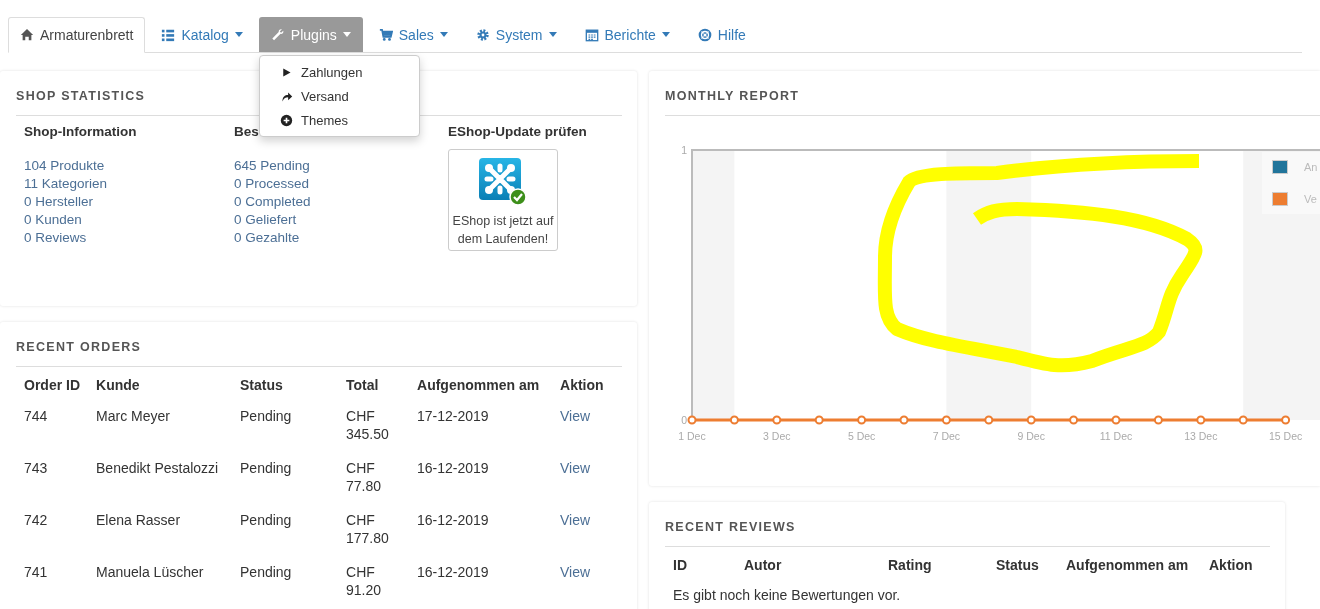 The image size is (1320, 609). I want to click on stat-link: 0 Completed, so click(341, 202).